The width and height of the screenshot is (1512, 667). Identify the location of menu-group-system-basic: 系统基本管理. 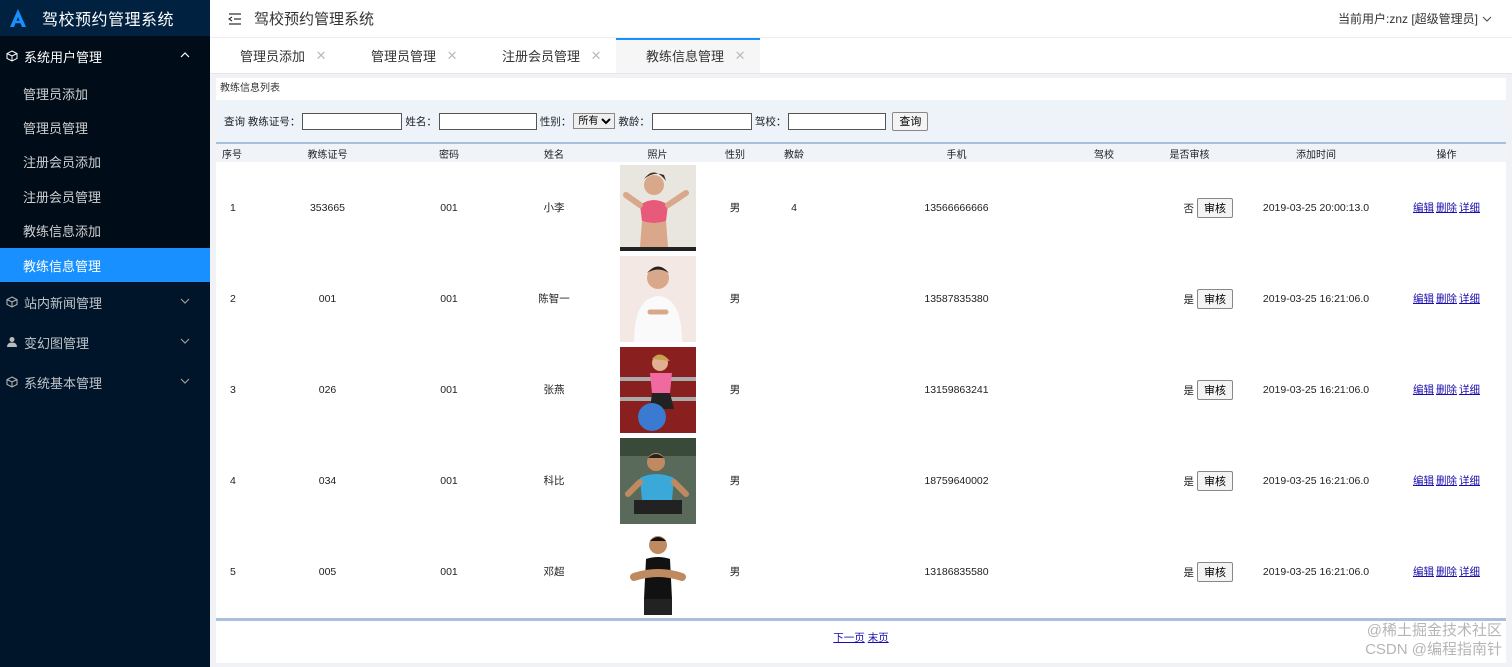
(105, 382).